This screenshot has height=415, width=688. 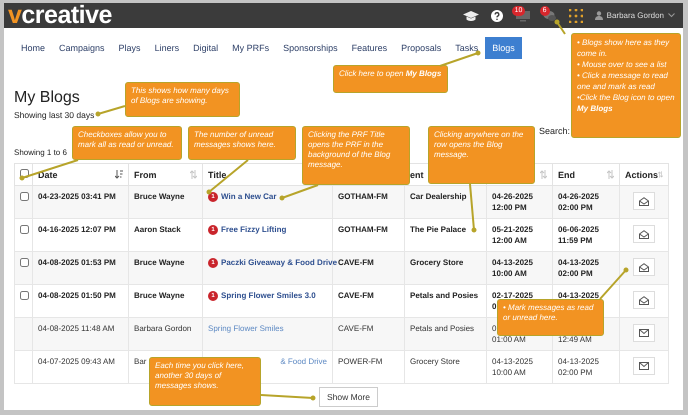 I want to click on column-header: From, so click(x=145, y=175).